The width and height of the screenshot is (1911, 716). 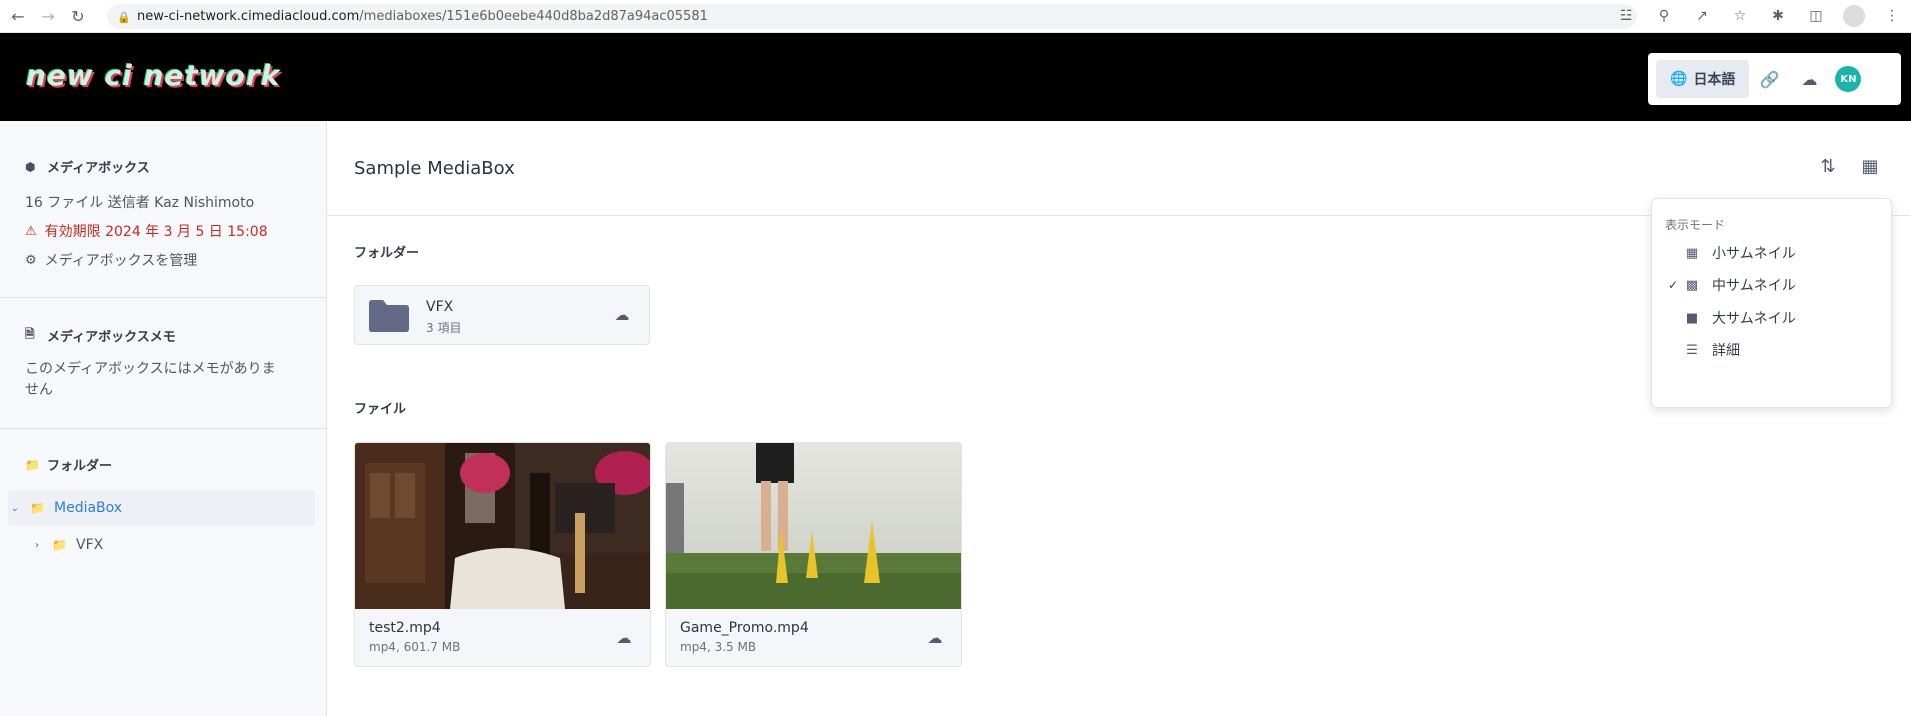 What do you see at coordinates (1726, 351) in the screenshot?
I see `menu-item-label: 詳細` at bounding box center [1726, 351].